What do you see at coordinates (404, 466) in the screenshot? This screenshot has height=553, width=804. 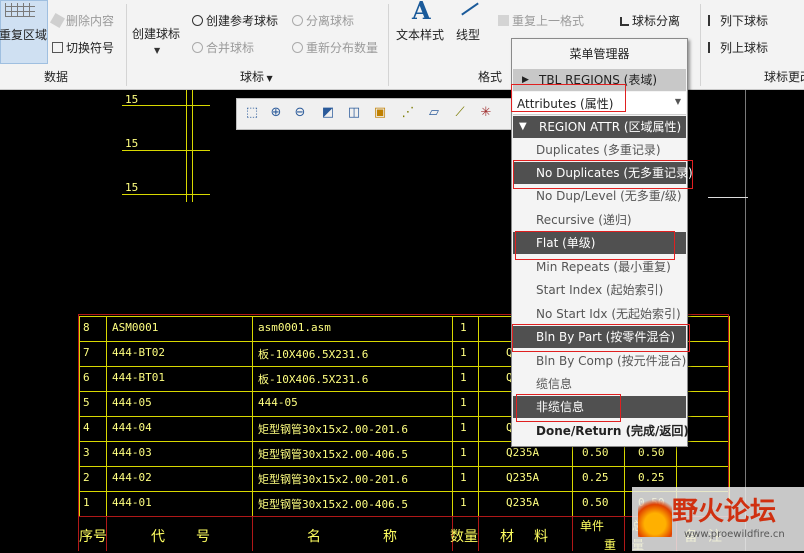 I see `row-line` at bounding box center [404, 466].